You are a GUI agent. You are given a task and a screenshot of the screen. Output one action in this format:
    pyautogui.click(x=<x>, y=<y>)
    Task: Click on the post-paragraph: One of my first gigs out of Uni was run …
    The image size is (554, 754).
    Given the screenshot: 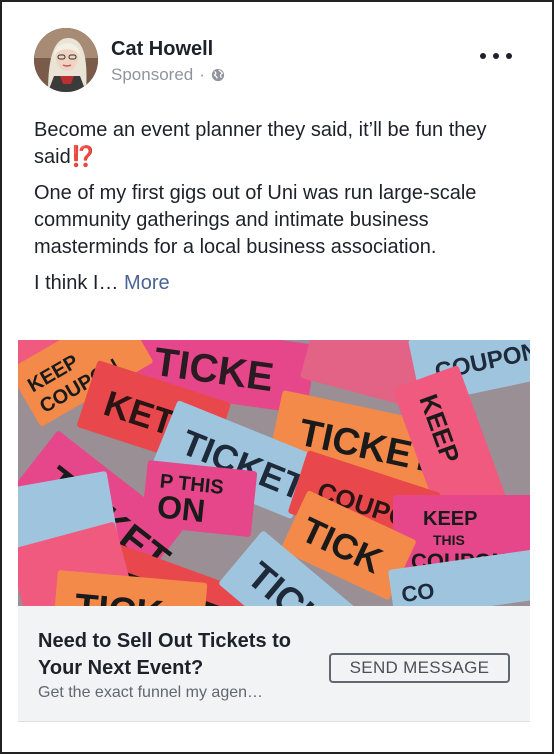 What is the action you would take?
    pyautogui.click(x=255, y=220)
    